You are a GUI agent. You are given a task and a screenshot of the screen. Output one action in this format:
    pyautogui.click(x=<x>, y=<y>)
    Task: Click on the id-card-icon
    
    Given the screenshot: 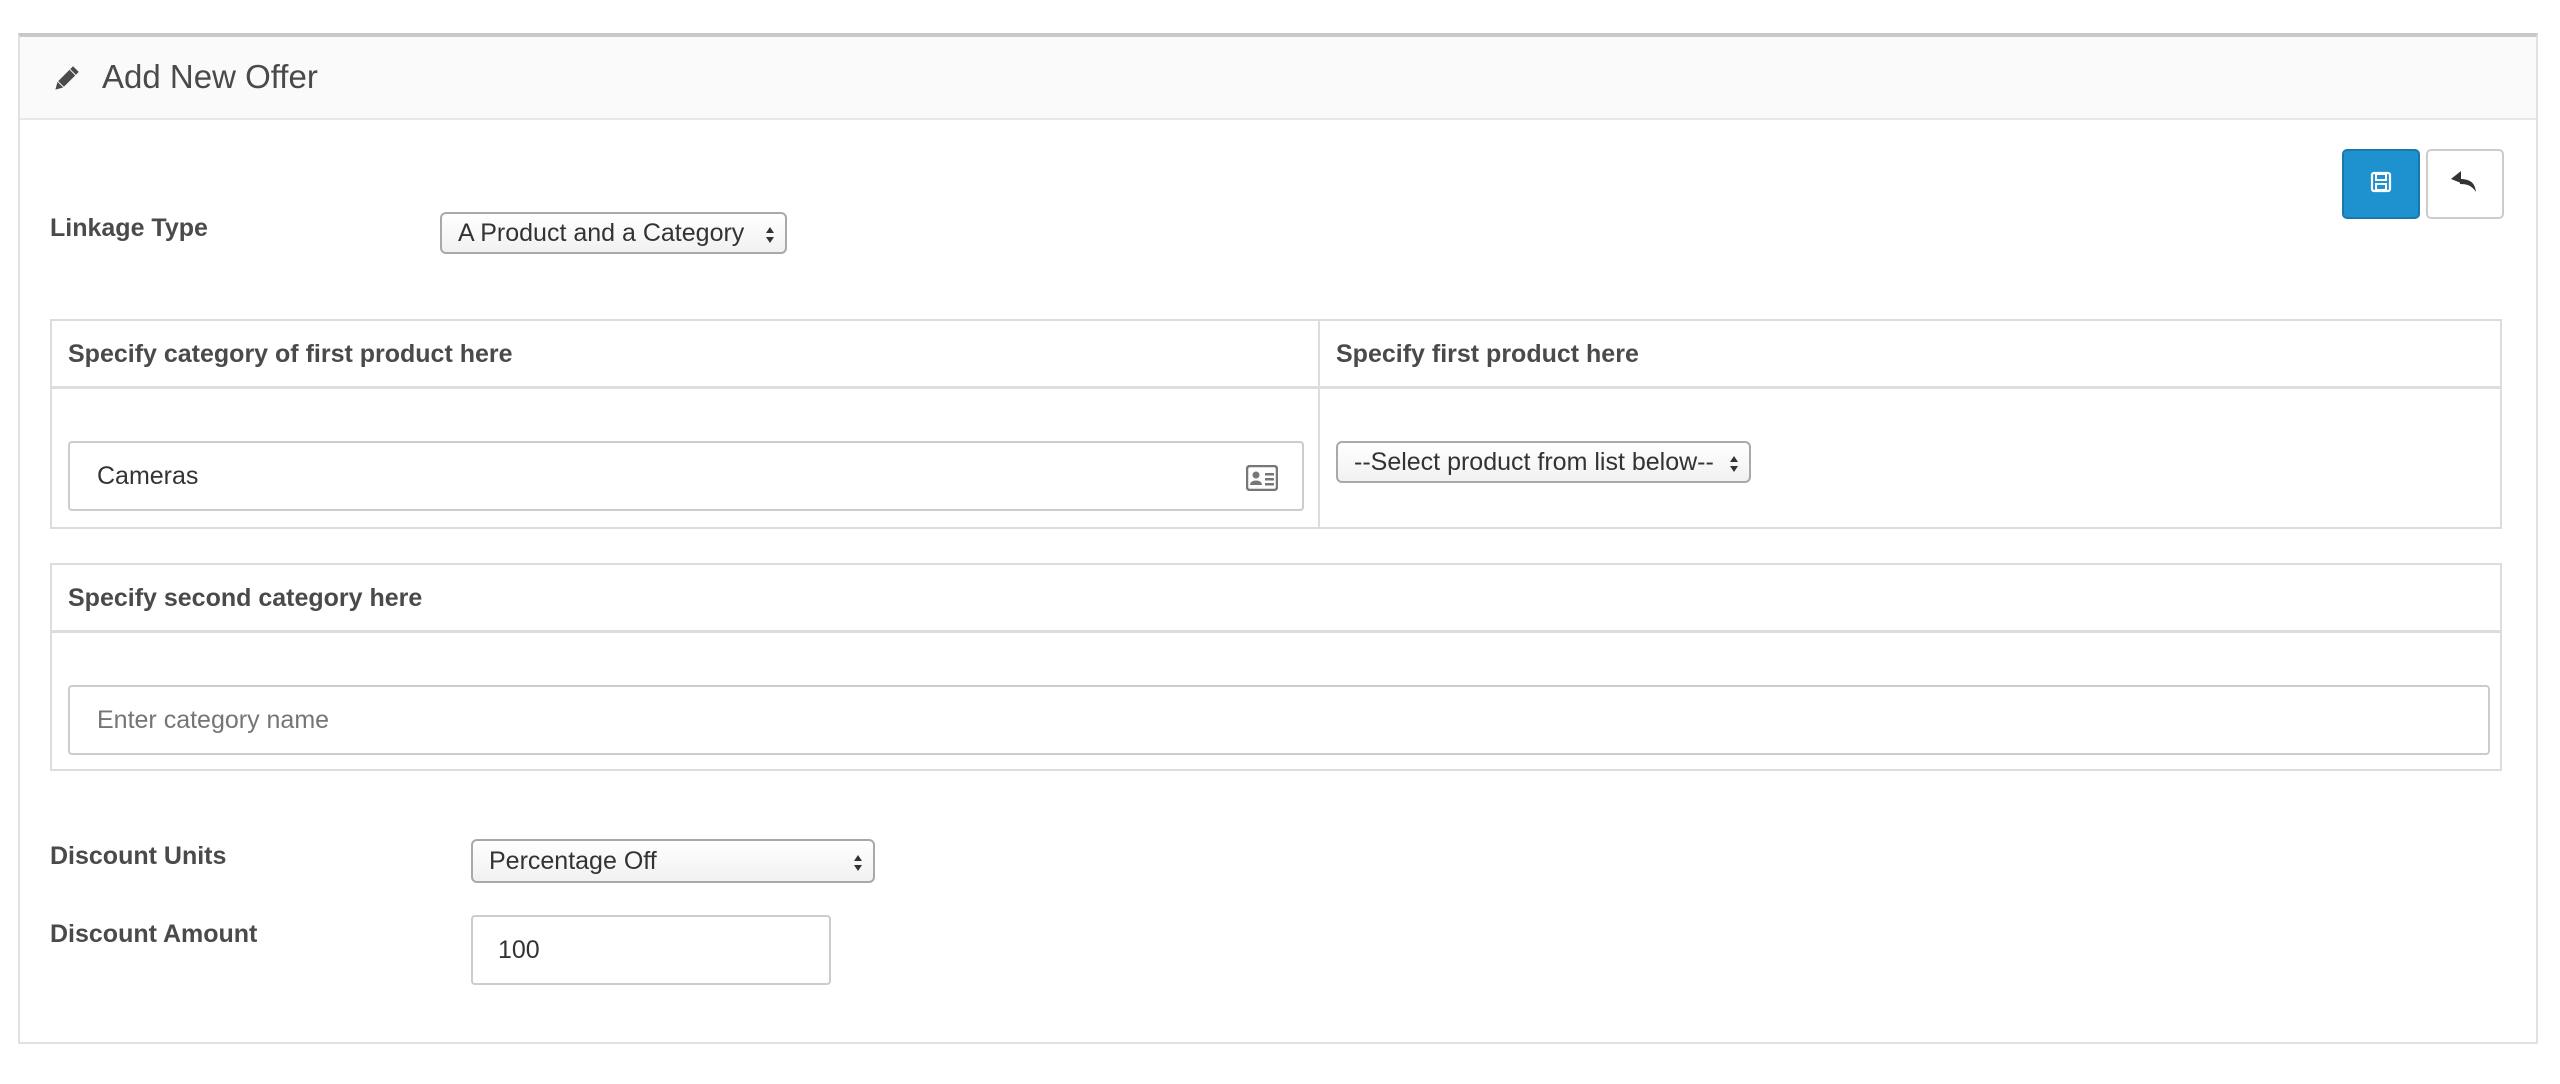 What is the action you would take?
    pyautogui.click(x=1262, y=481)
    